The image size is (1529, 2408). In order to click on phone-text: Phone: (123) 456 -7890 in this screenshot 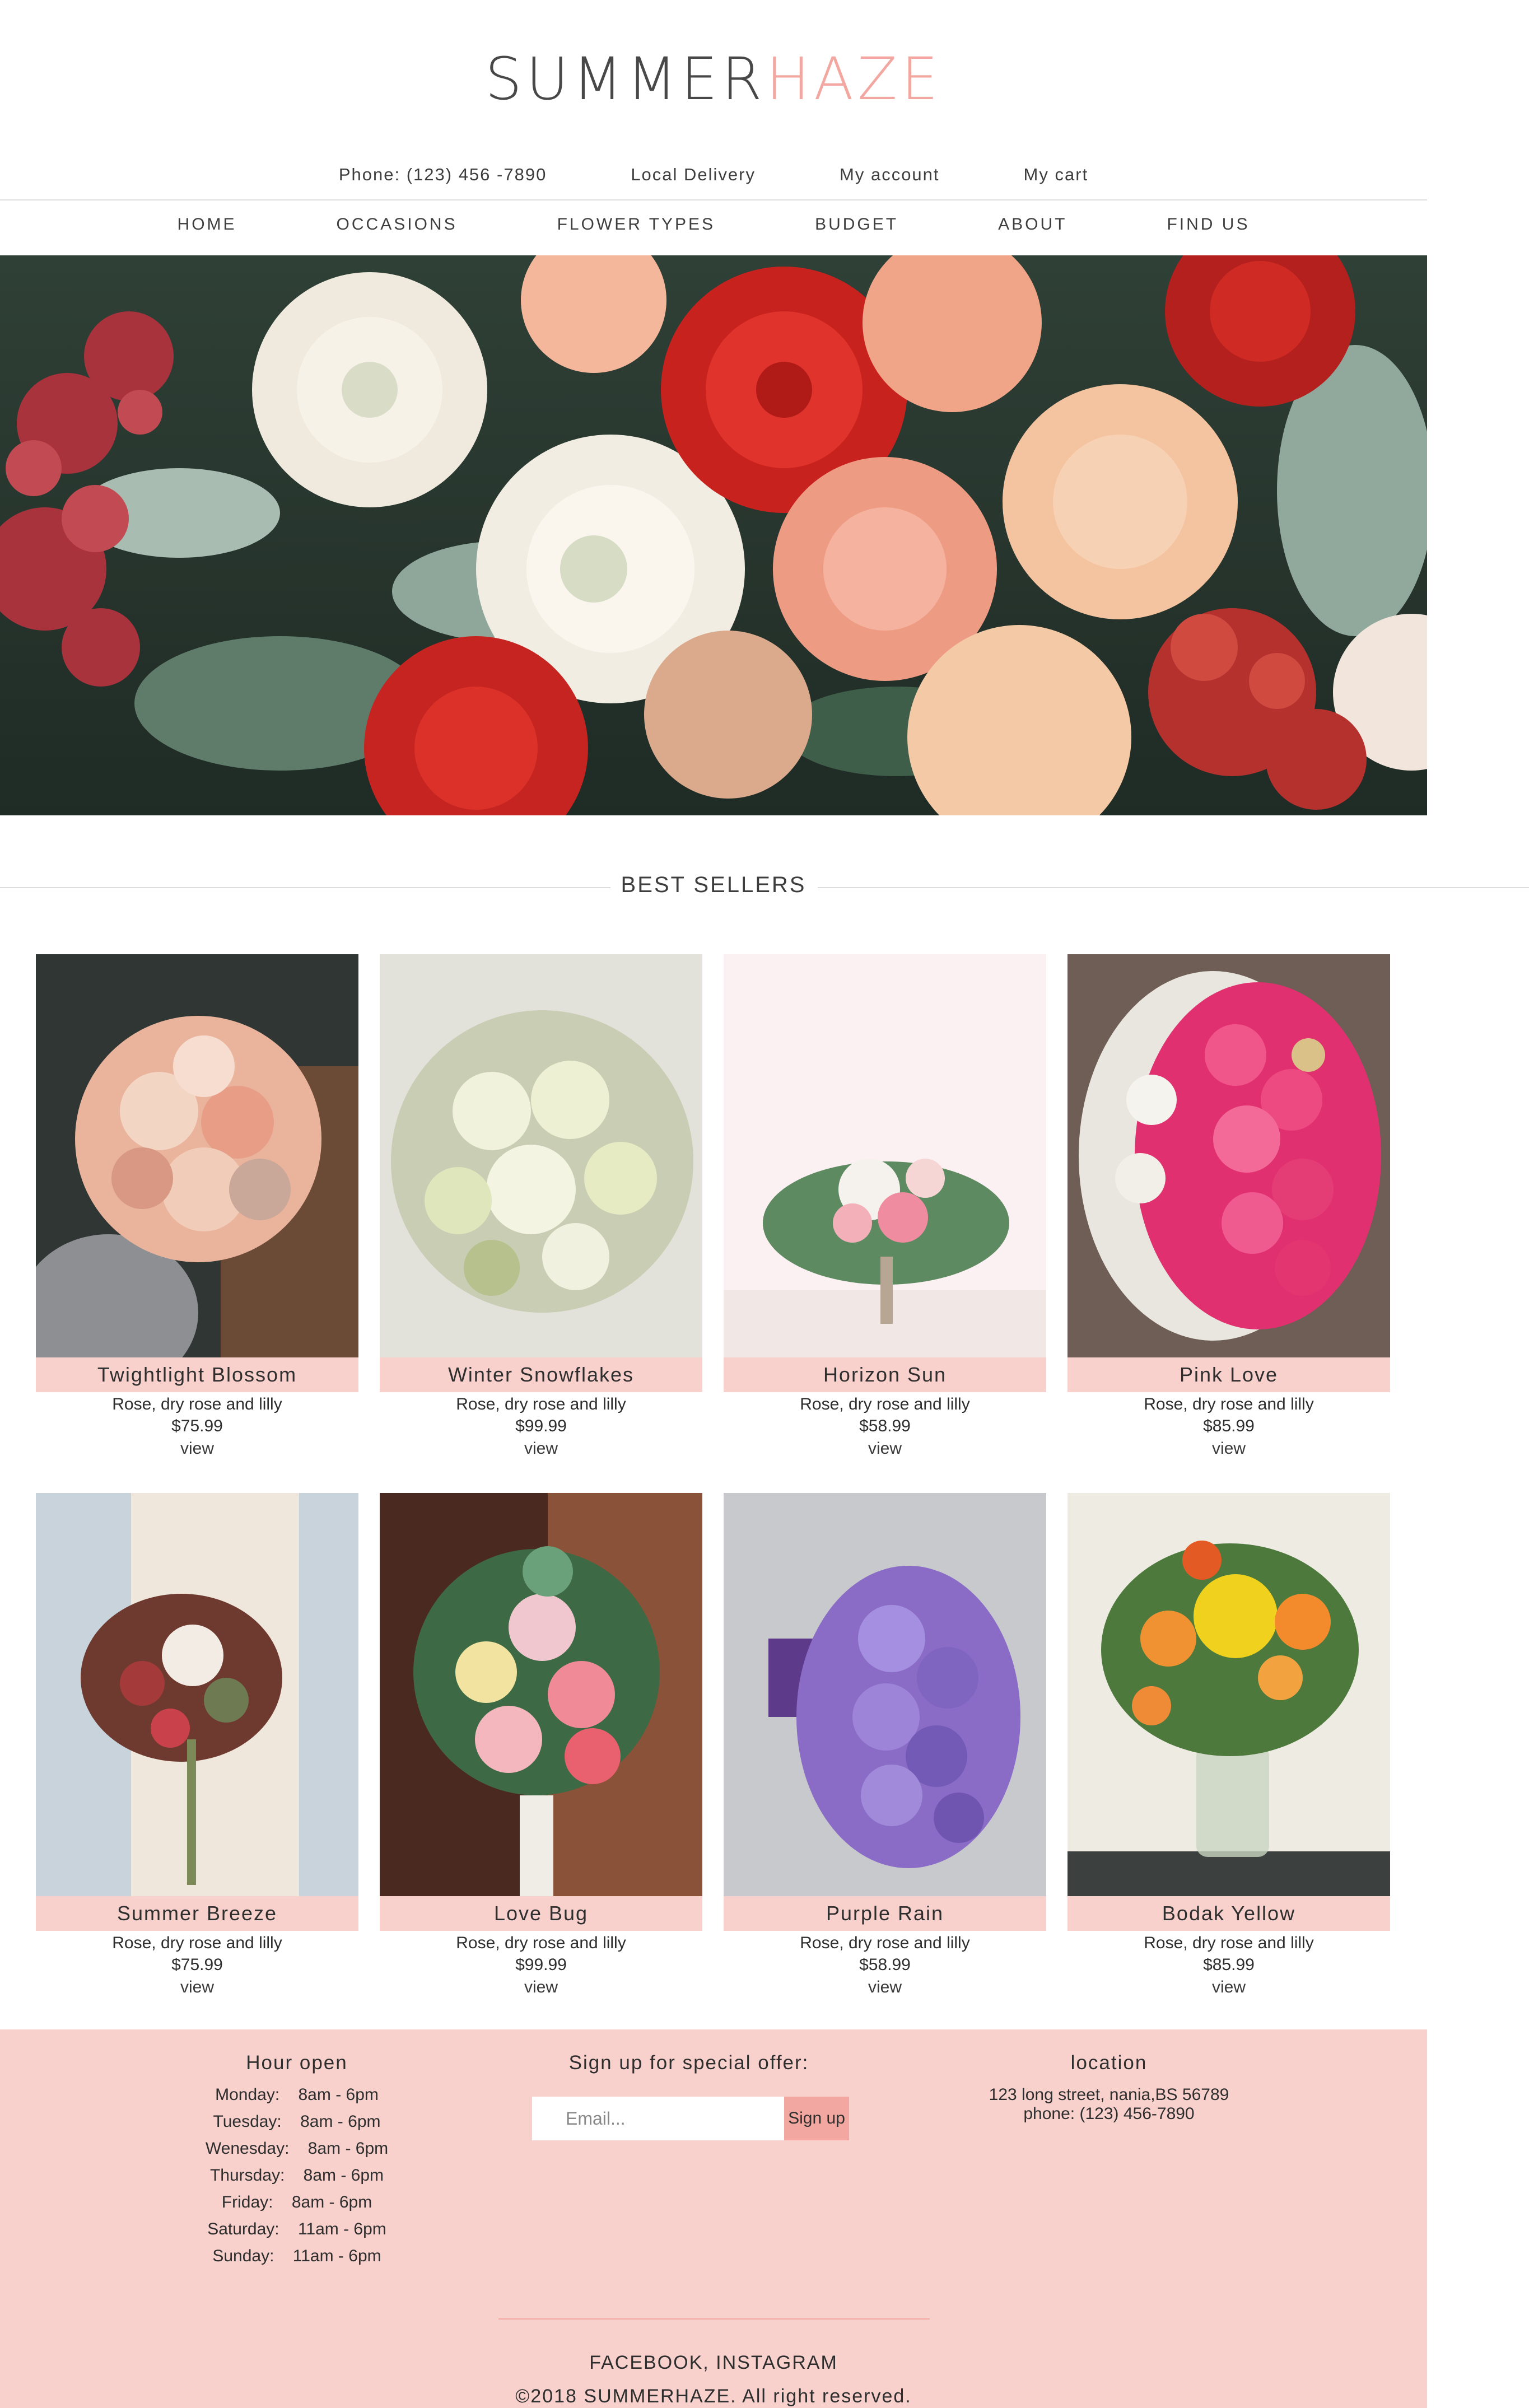, I will do `click(442, 175)`.